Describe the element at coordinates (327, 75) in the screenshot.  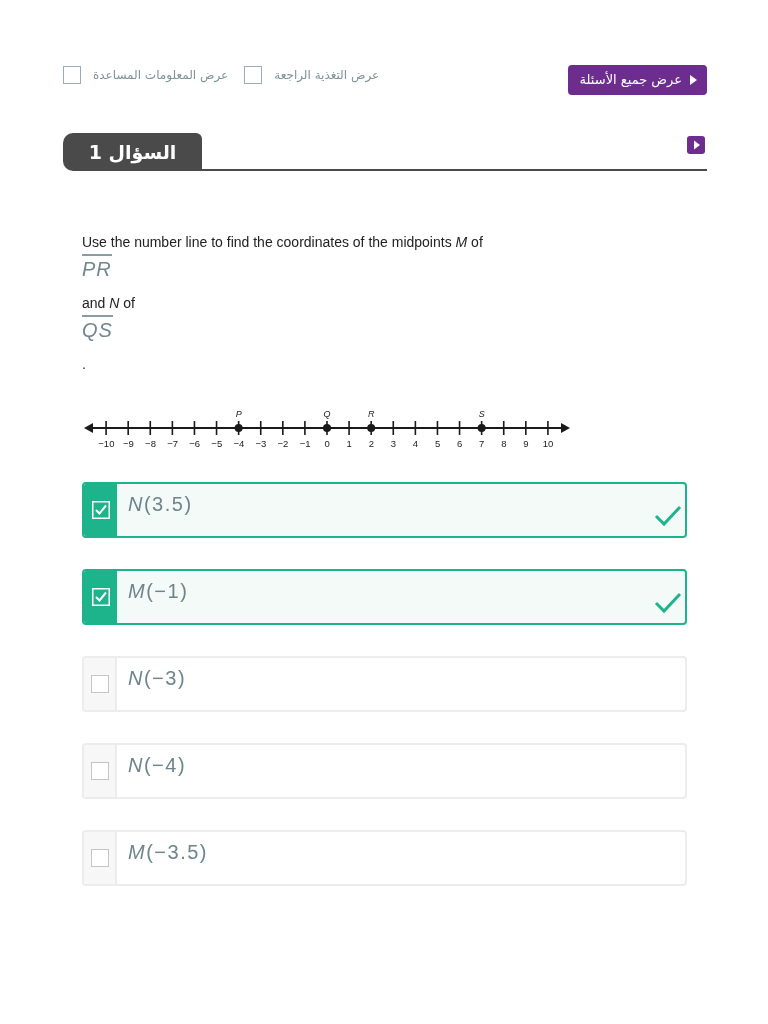
I see `toggle-label: عرض التغذية الراجعة` at that location.